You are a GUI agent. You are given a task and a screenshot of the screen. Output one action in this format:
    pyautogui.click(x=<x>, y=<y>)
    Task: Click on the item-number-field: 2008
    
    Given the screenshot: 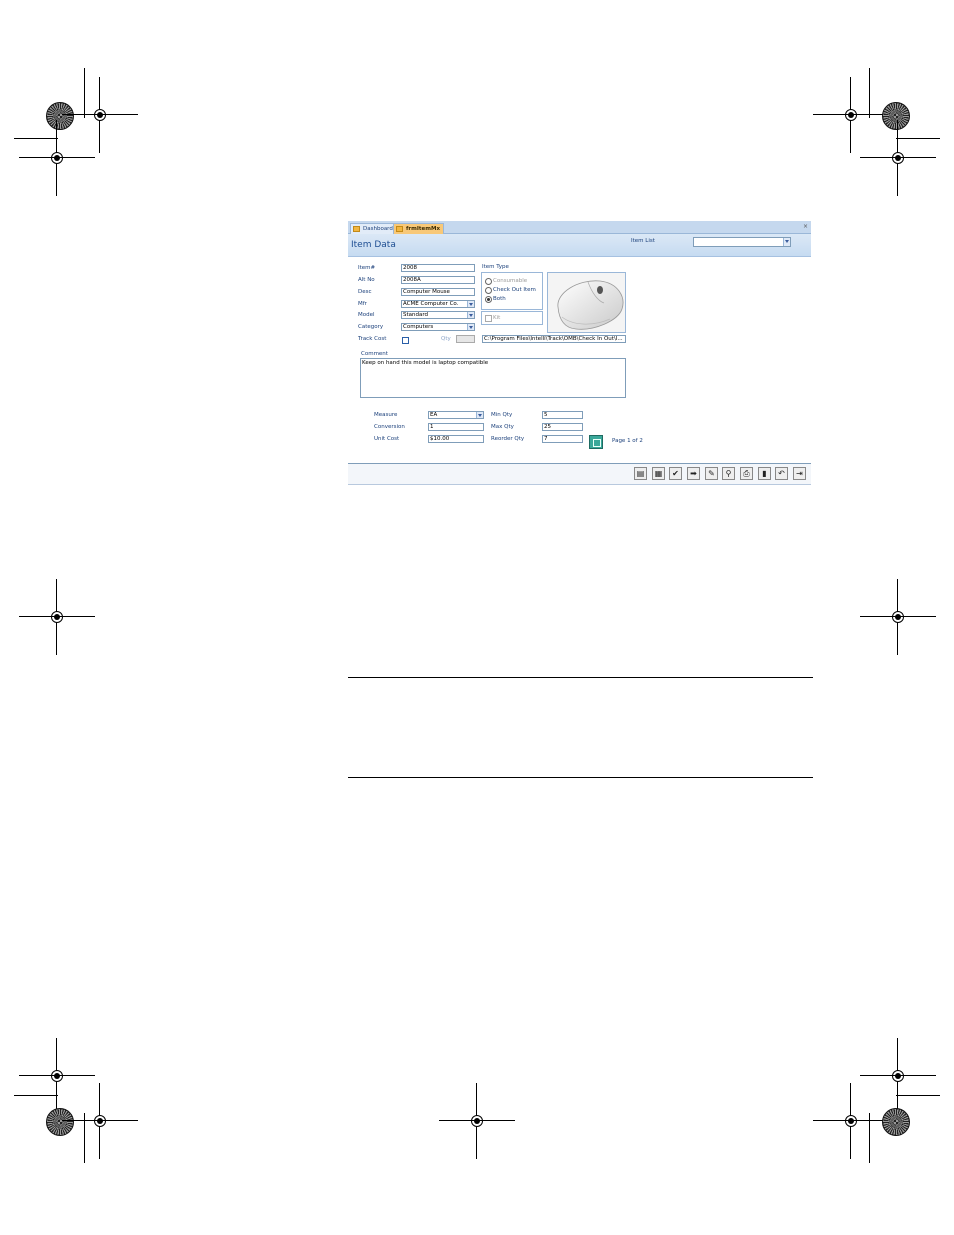 What is the action you would take?
    pyautogui.click(x=438, y=268)
    